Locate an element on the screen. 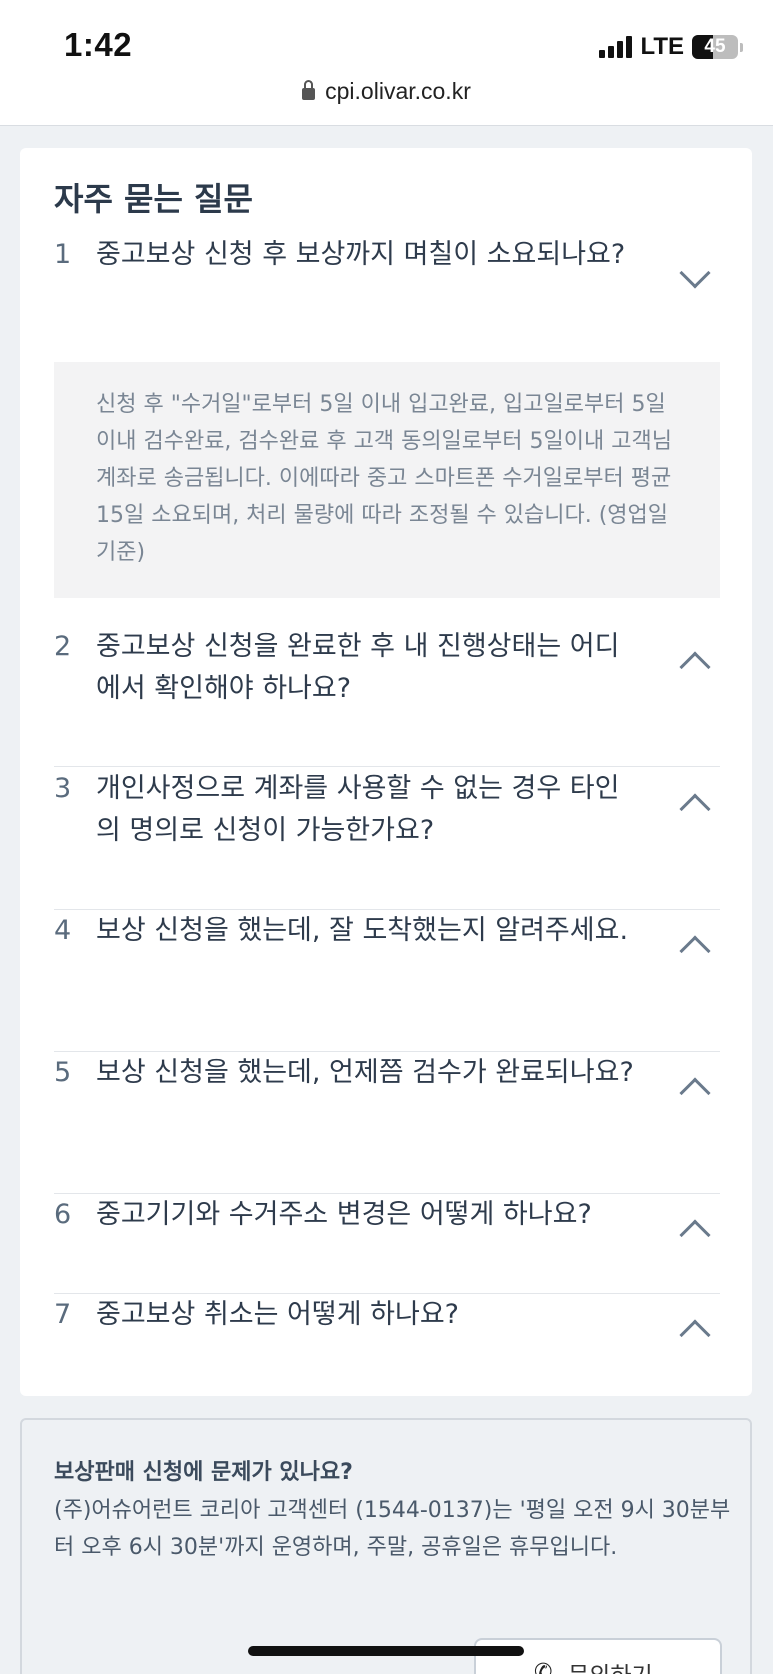 This screenshot has height=1674, width=773. battery-level: 45 is located at coordinates (715, 46).